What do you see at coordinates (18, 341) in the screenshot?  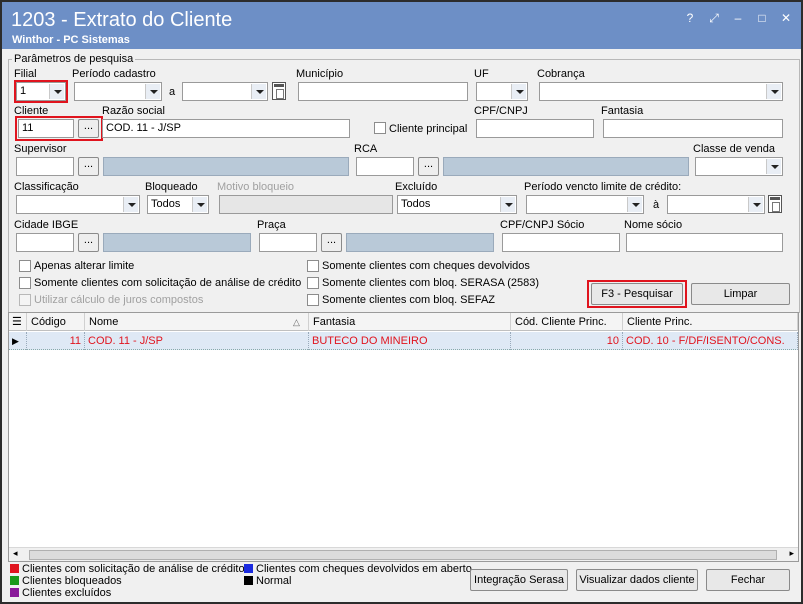 I see `row-indicator-icon: ▶` at bounding box center [18, 341].